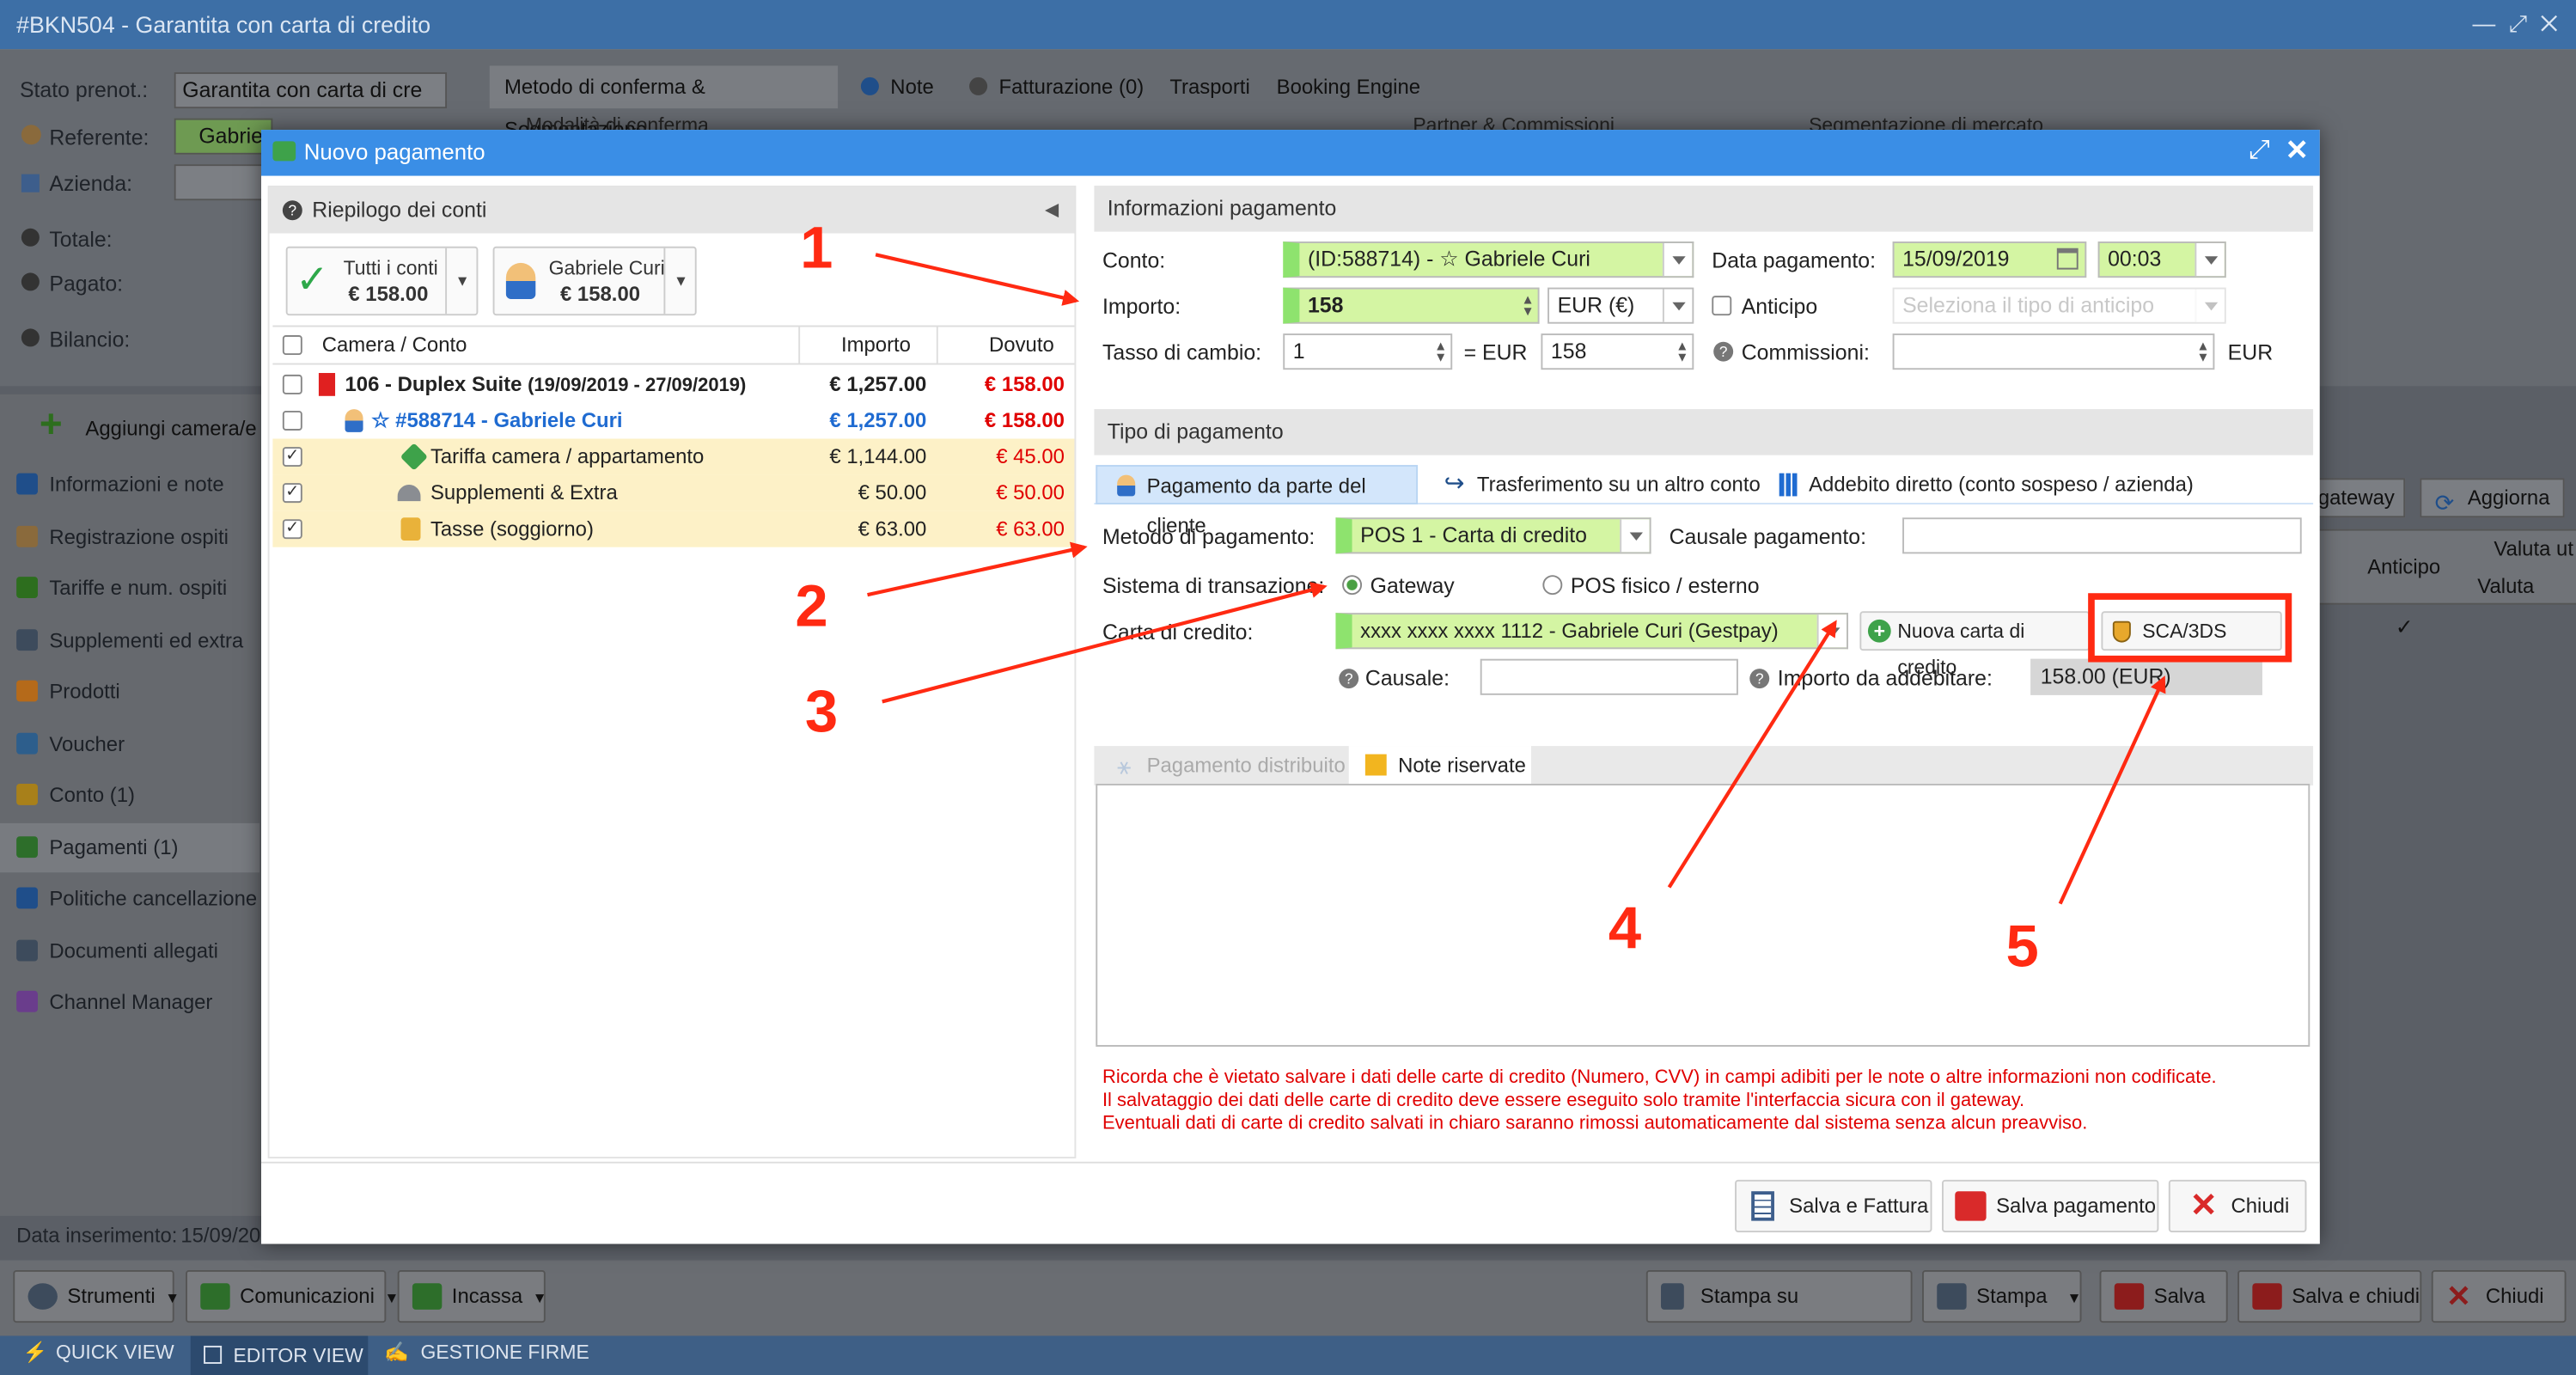 The height and width of the screenshot is (1375, 2576). Describe the element at coordinates (1625, 928) in the screenshot. I see `annotation-4: 4` at that location.